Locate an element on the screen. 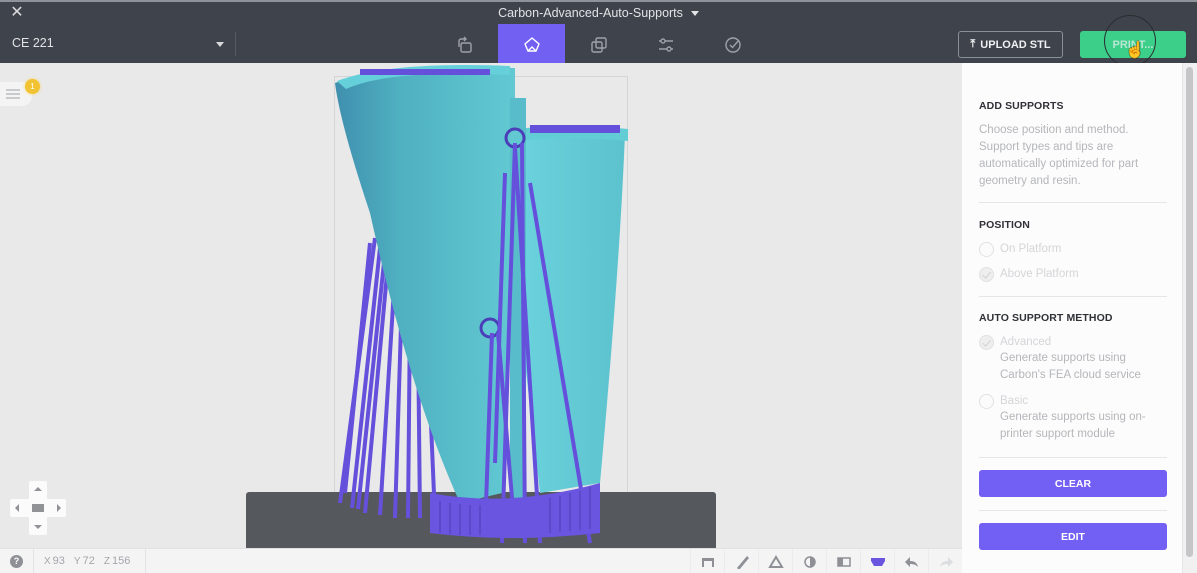  camera-nav-pad is located at coordinates (38, 508).